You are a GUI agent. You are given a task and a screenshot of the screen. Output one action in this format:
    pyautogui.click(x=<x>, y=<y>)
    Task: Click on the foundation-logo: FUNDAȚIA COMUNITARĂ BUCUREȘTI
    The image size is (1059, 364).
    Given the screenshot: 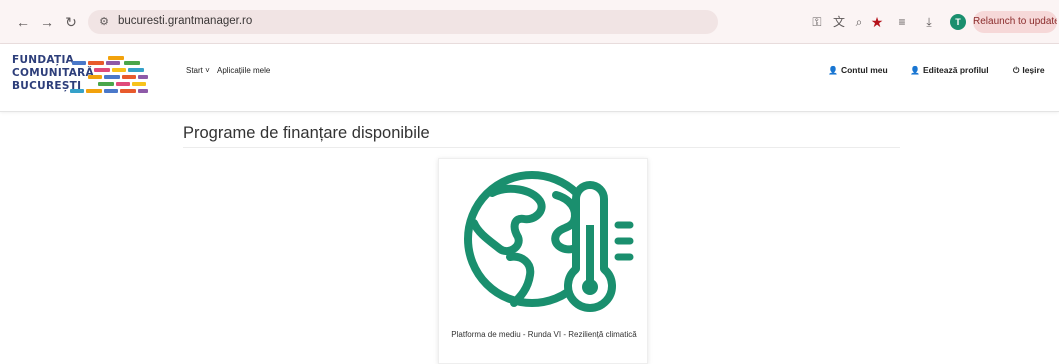 What is the action you would take?
    pyautogui.click(x=82, y=79)
    